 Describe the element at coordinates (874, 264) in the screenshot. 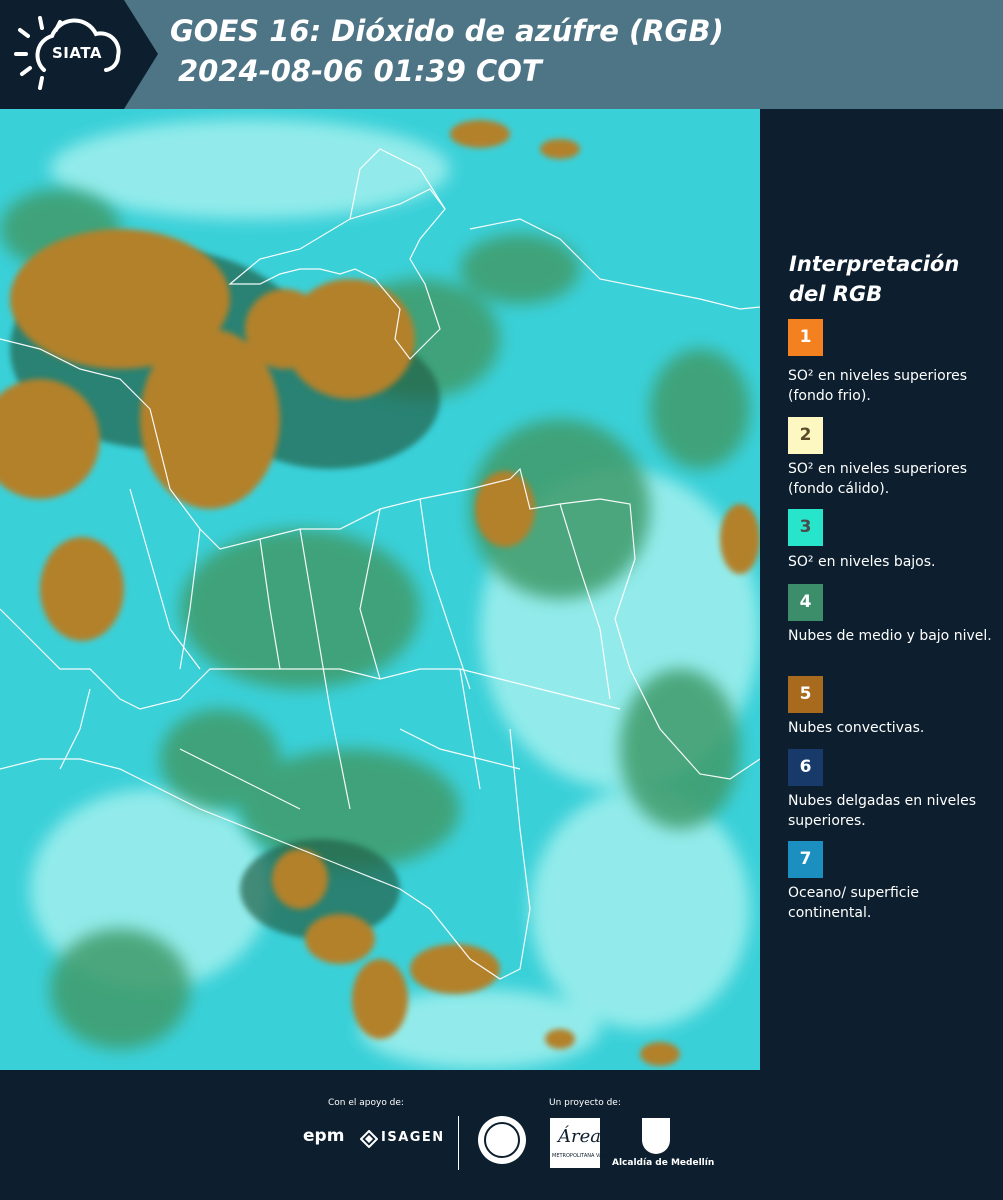

I see `legend-title-line1: Interpretación` at that location.